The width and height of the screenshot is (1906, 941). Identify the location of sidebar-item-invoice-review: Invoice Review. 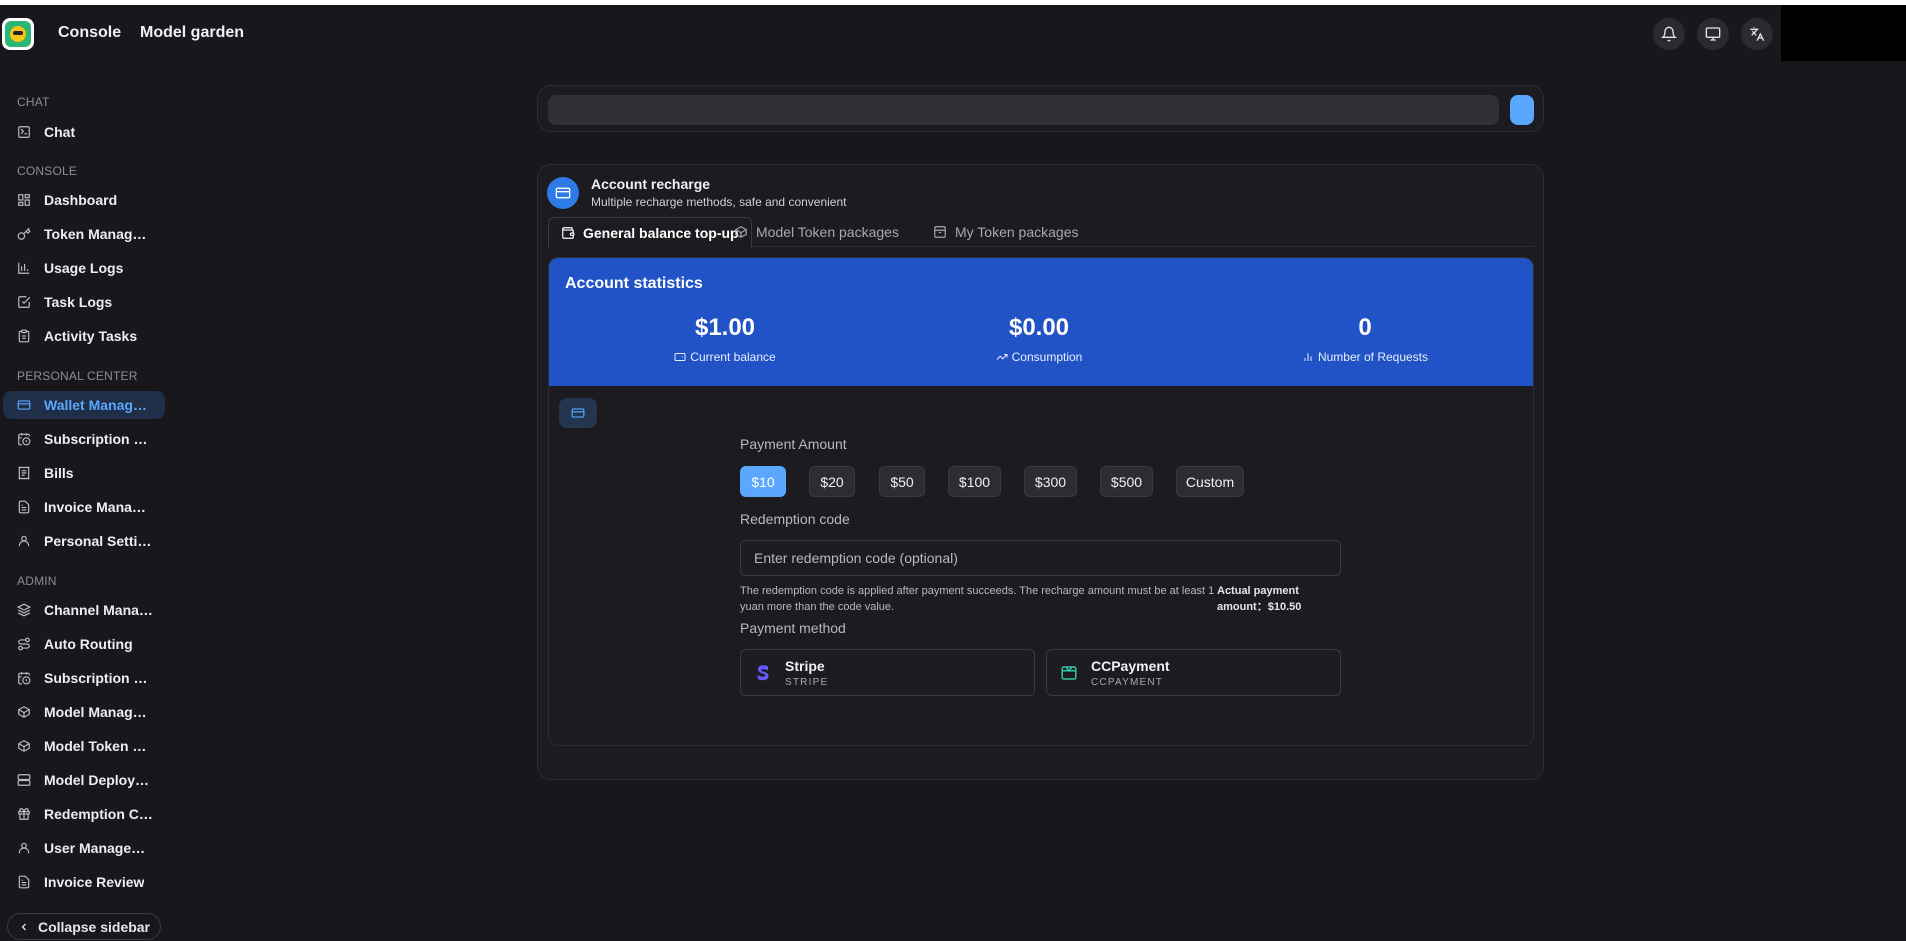
(84, 882).